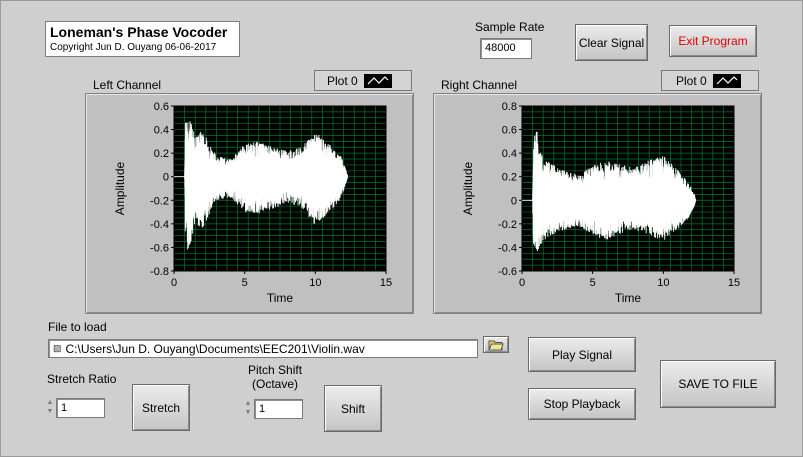 The height and width of the screenshot is (457, 803). I want to click on left-plot-legend: Plot 0, so click(363, 80).